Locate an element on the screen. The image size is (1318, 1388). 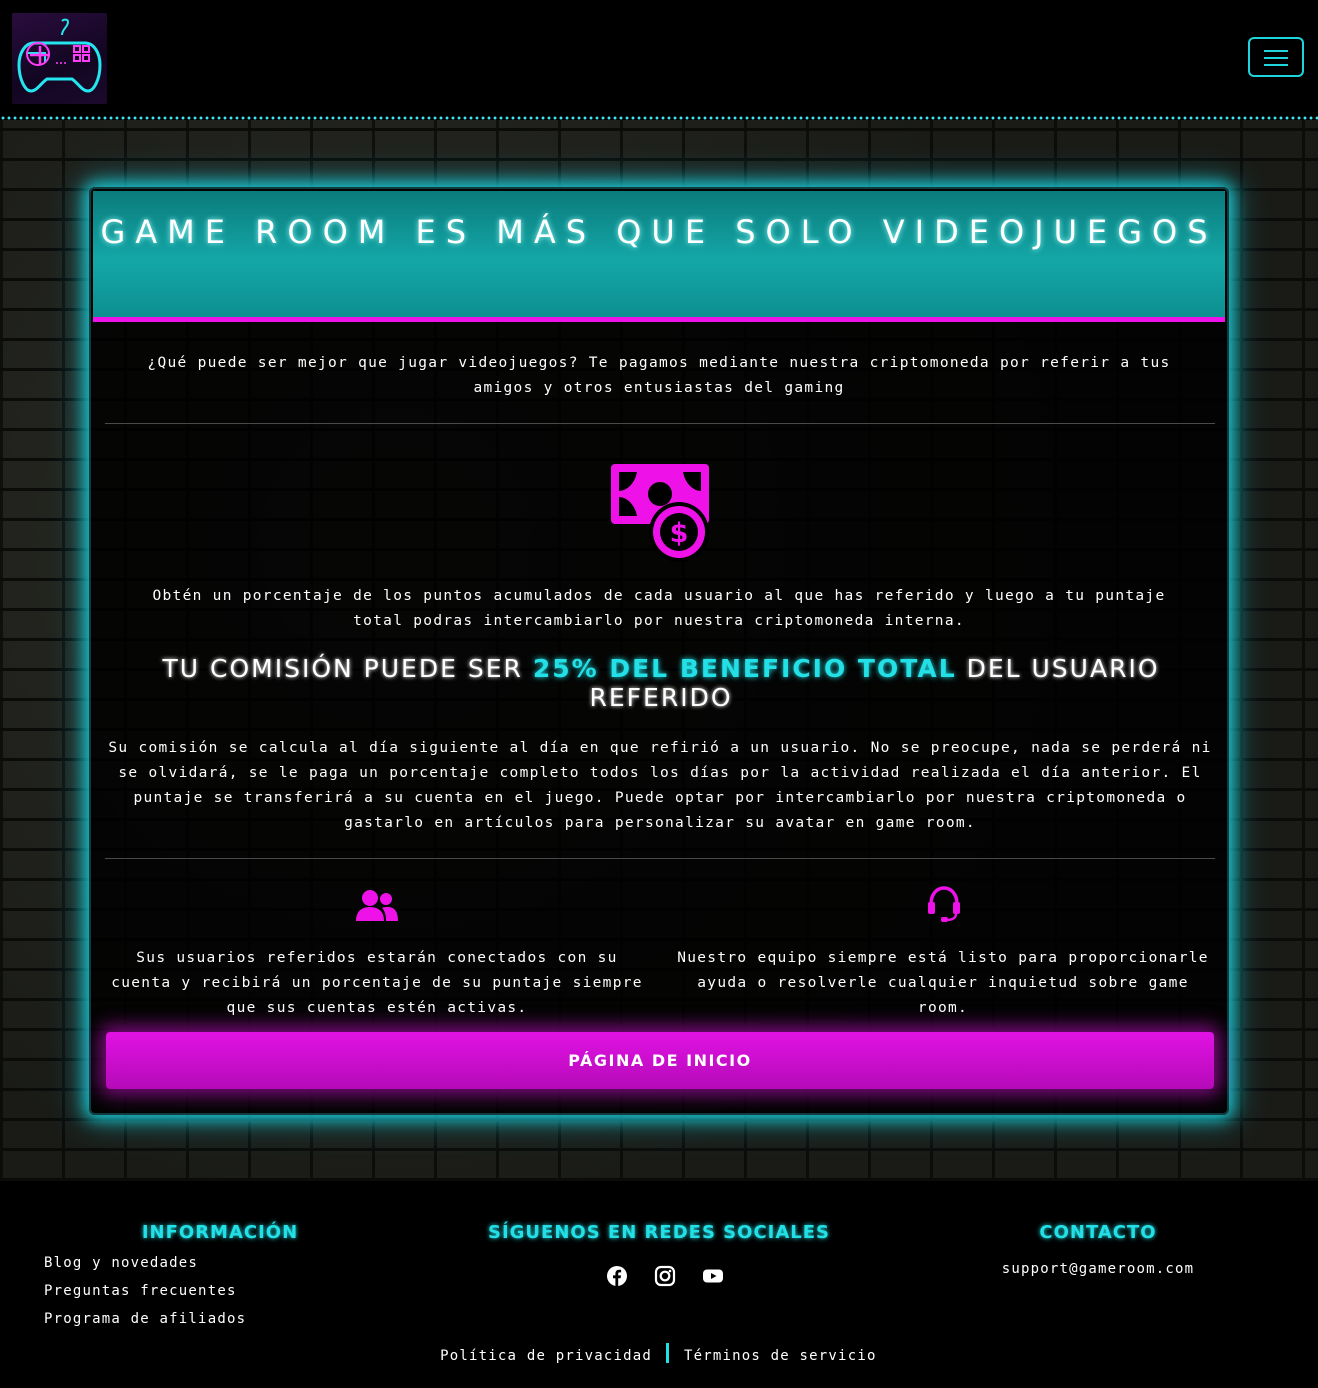
social-heading: SÍGUENOS EN REDES SOCIALES is located at coordinates (659, 1232).